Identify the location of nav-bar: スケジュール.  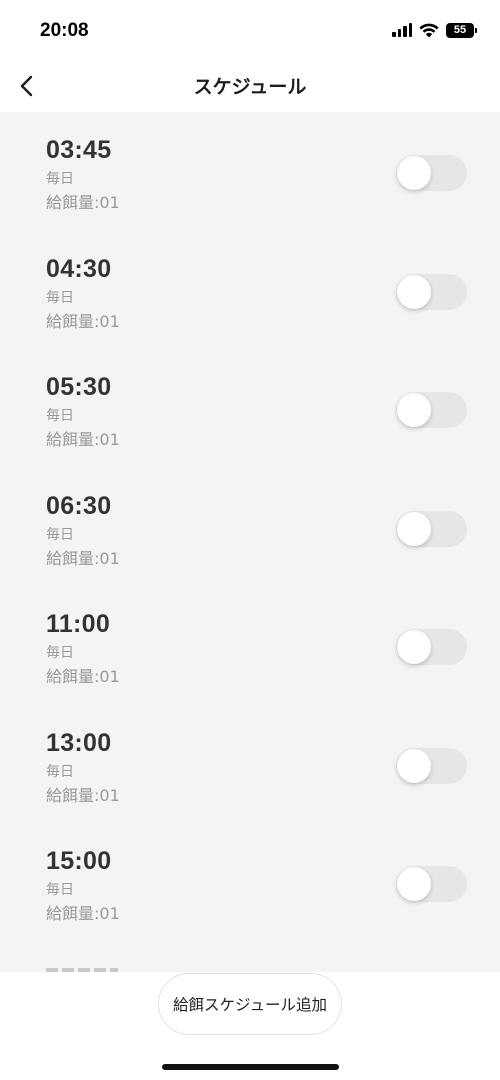
(250, 86).